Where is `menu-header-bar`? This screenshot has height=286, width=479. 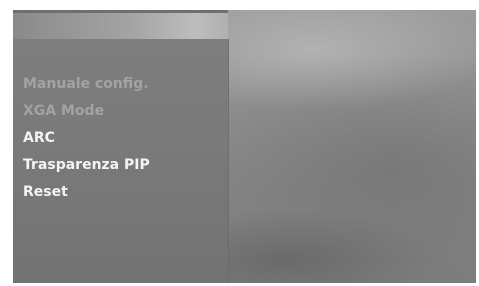 menu-header-bar is located at coordinates (120, 24).